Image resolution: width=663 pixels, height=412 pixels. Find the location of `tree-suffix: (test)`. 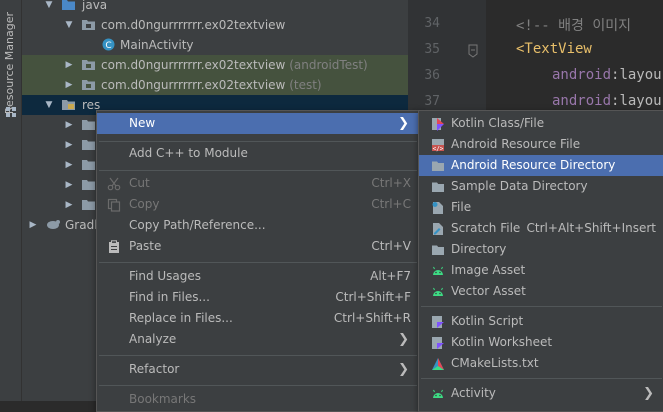

tree-suffix: (test) is located at coordinates (305, 85).